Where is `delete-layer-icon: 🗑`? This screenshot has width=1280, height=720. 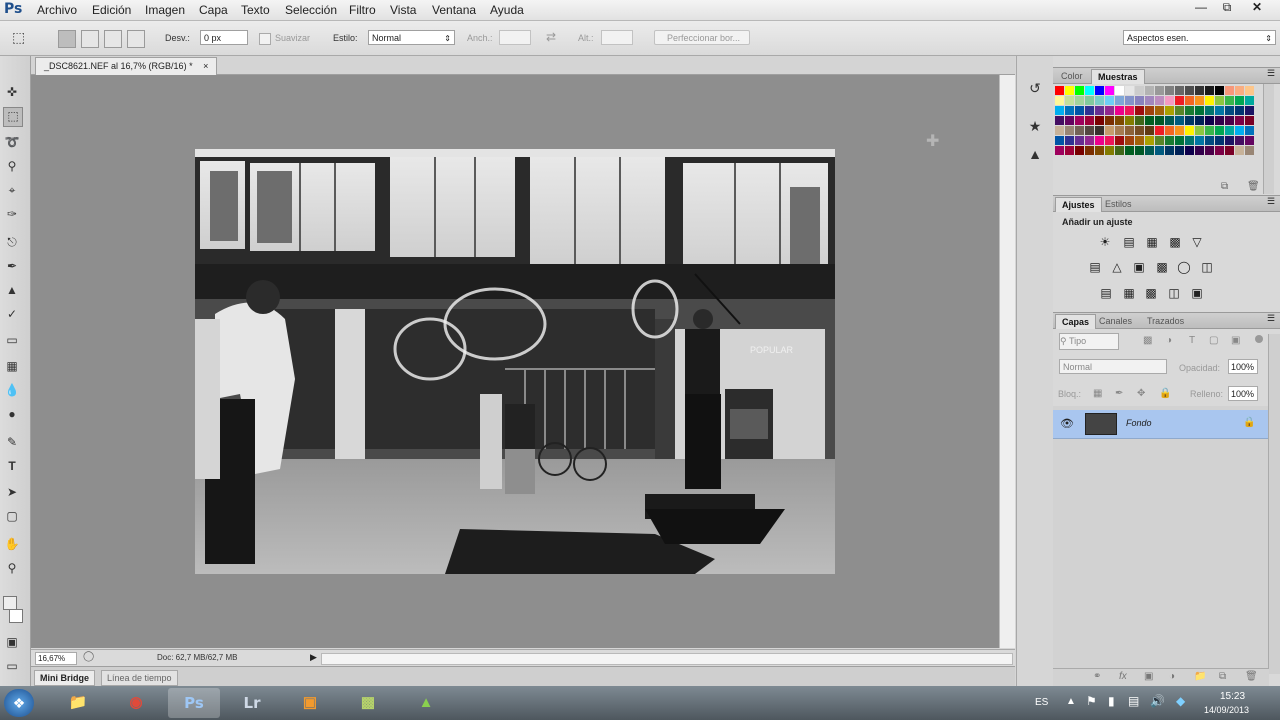
delete-layer-icon: 🗑 is located at coordinates (1251, 676).